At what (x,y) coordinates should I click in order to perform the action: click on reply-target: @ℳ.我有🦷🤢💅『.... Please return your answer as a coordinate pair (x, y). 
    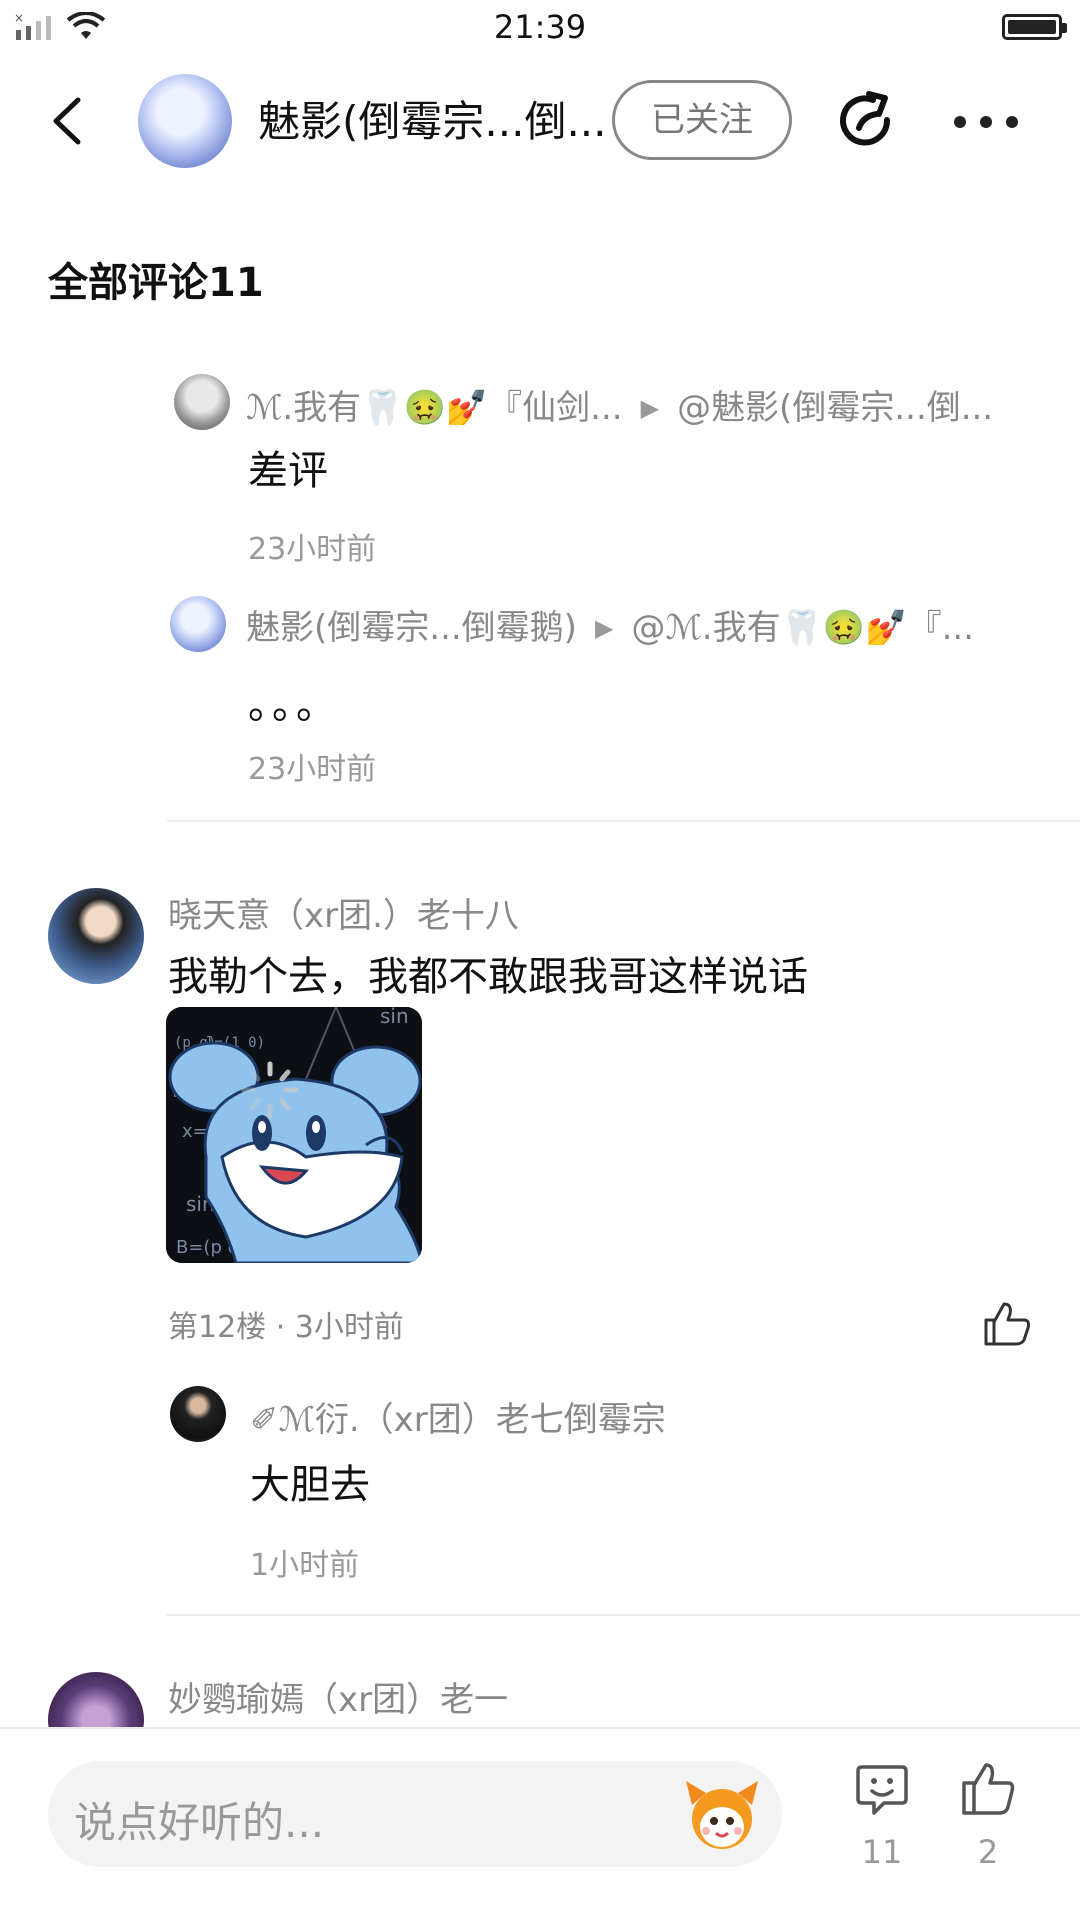
    Looking at the image, I should click on (802, 628).